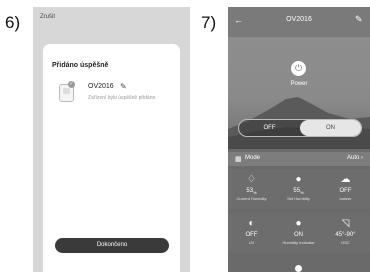  What do you see at coordinates (251, 223) in the screenshot?
I see `uv-shield-icon: ◐` at bounding box center [251, 223].